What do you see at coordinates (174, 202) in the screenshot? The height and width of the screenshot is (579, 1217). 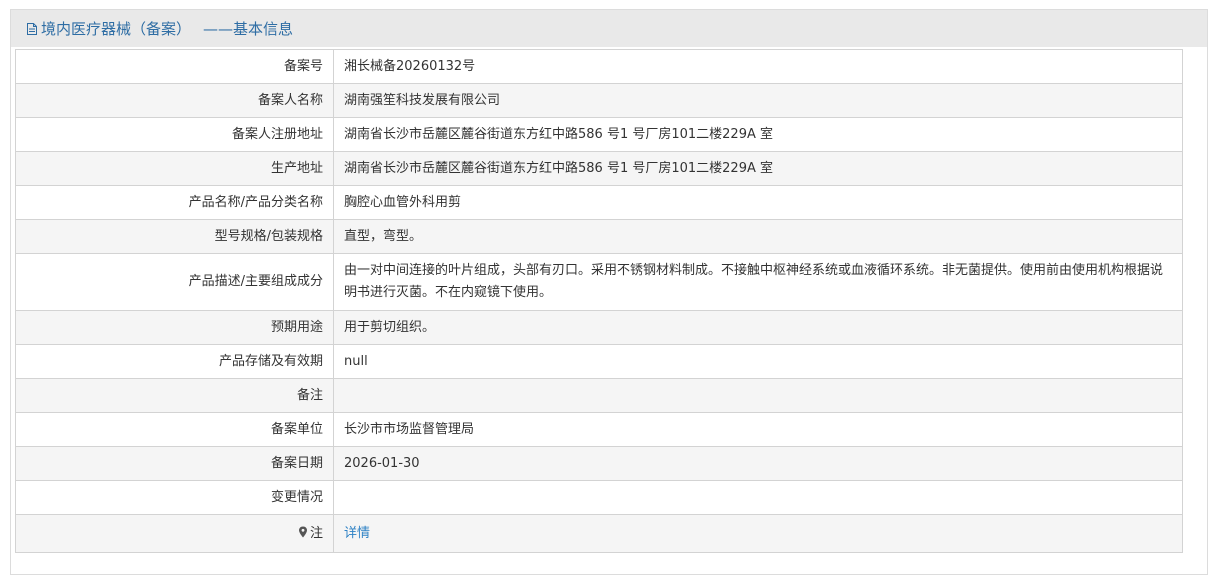 I see `field-label: 产品名称/产品分类名称` at bounding box center [174, 202].